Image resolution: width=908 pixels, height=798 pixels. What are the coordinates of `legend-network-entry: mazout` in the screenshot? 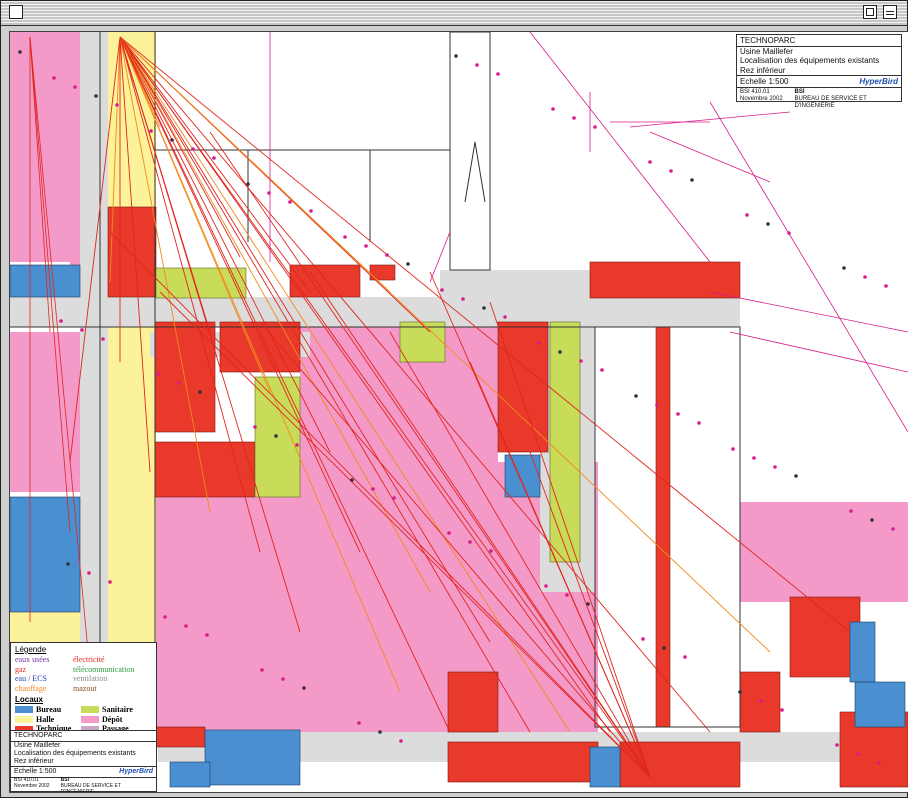 It's located at (85, 688).